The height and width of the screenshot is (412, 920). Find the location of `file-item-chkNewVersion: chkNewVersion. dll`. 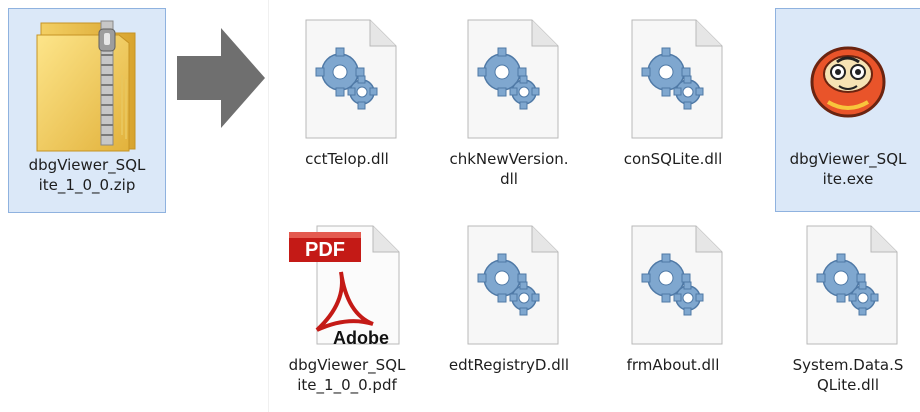

file-item-chkNewVersion: chkNewVersion. dll is located at coordinates (509, 108).